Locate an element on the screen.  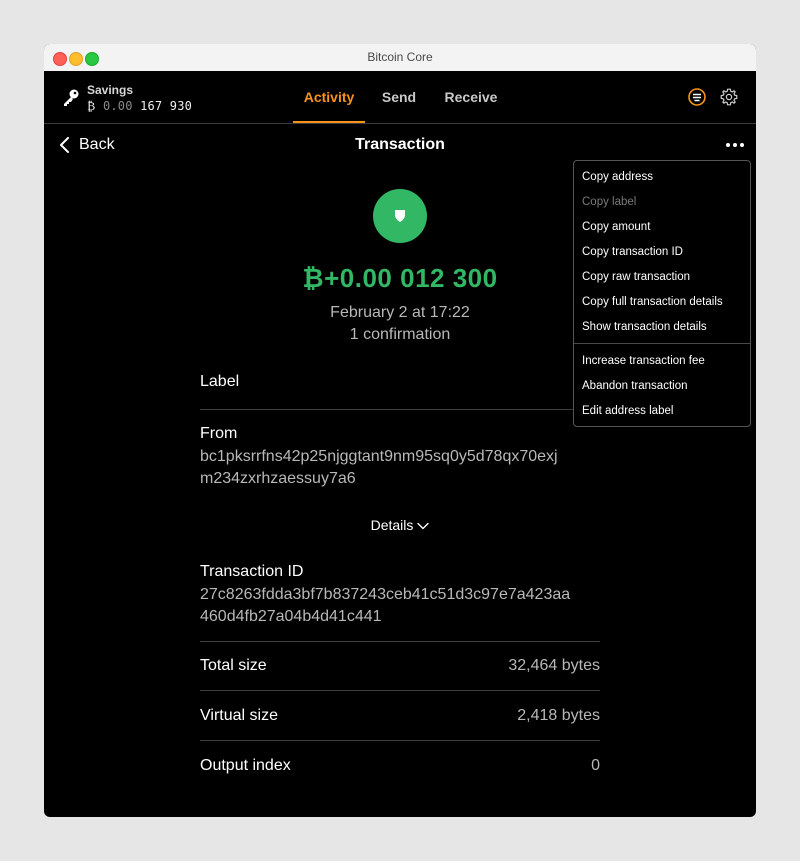
tab-send-label: Send is located at coordinates (399, 97).